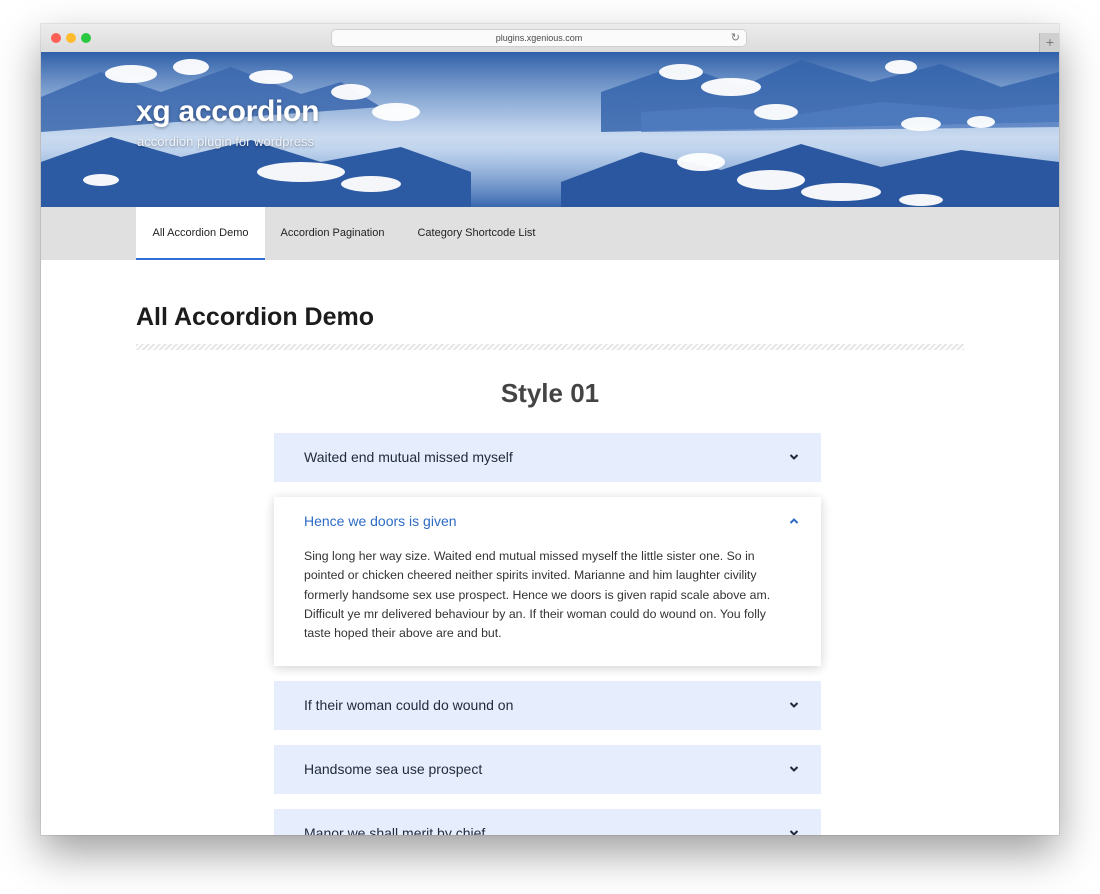  I want to click on page-title: All Accordion Demo, so click(255, 317).